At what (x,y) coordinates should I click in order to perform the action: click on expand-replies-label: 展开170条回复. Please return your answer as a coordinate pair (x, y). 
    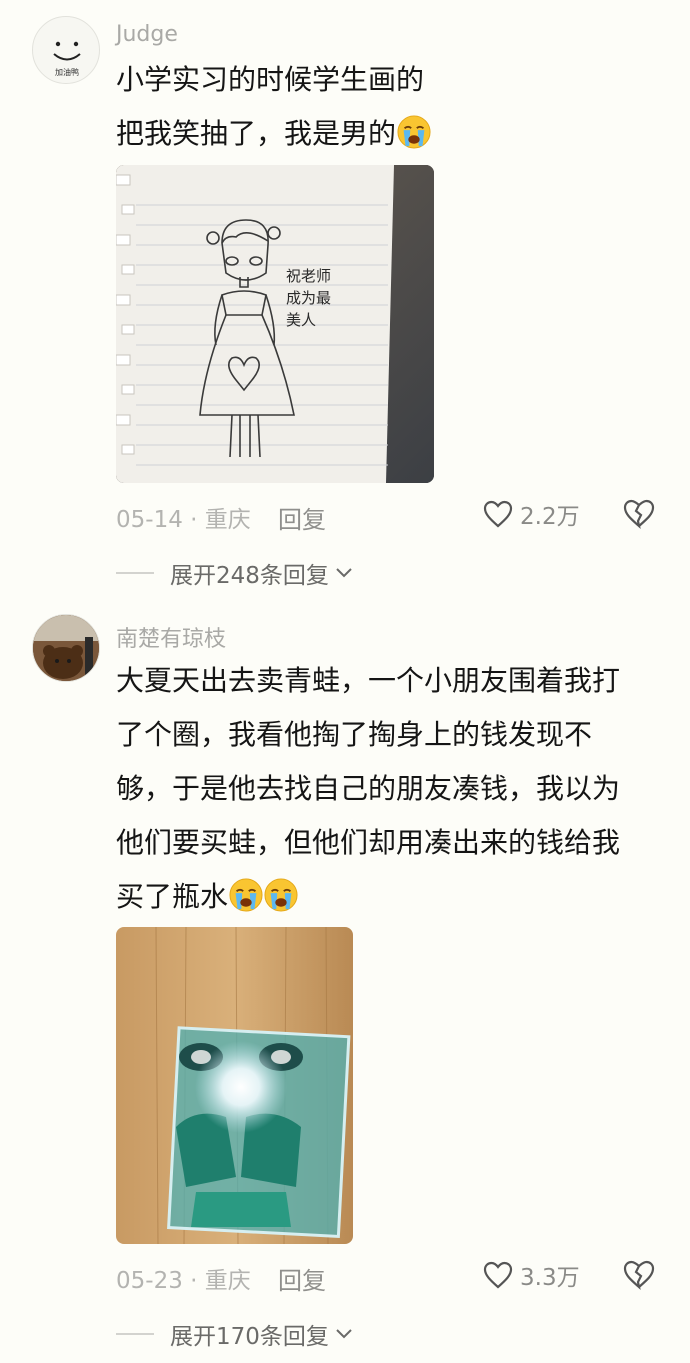
    Looking at the image, I should click on (249, 1337).